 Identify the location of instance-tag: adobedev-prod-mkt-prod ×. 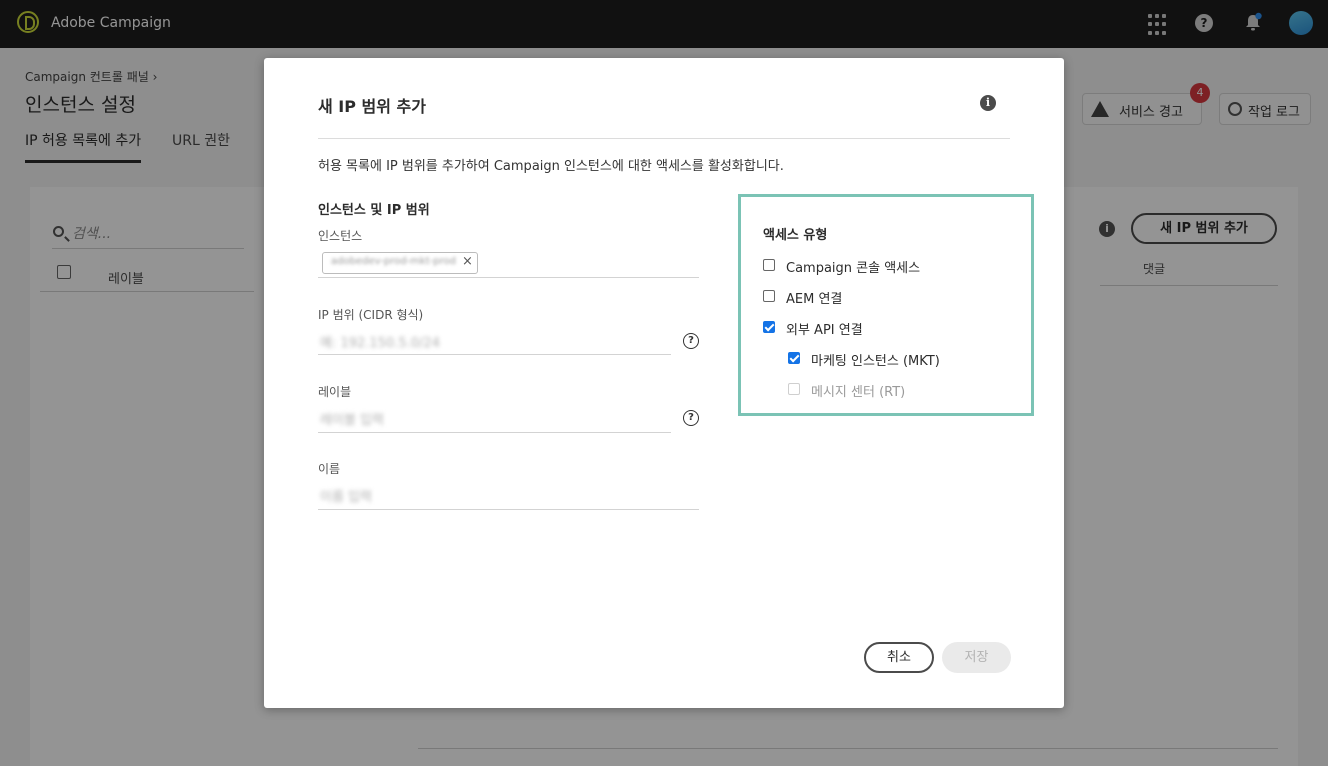
(400, 263).